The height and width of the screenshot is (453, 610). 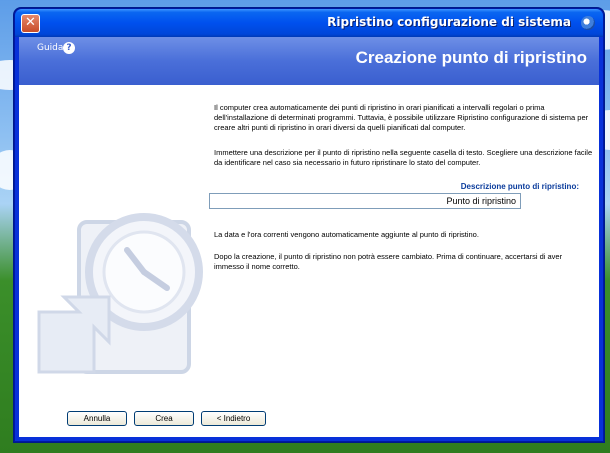 What do you see at coordinates (309, 61) in the screenshot?
I see `header-band: Guida ? Creazione punto di ripristino` at bounding box center [309, 61].